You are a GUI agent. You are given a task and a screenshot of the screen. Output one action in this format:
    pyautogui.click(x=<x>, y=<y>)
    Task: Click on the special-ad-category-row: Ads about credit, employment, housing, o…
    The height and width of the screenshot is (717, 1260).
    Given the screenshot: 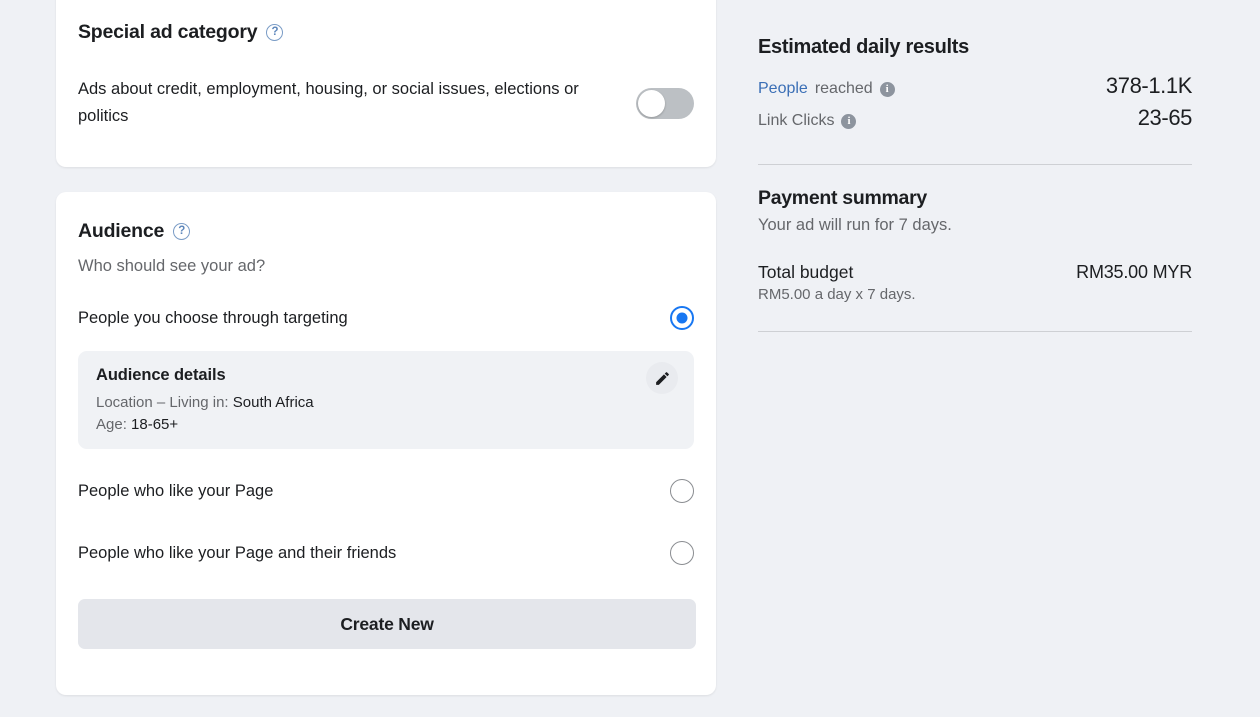 What is the action you would take?
    pyautogui.click(x=386, y=103)
    